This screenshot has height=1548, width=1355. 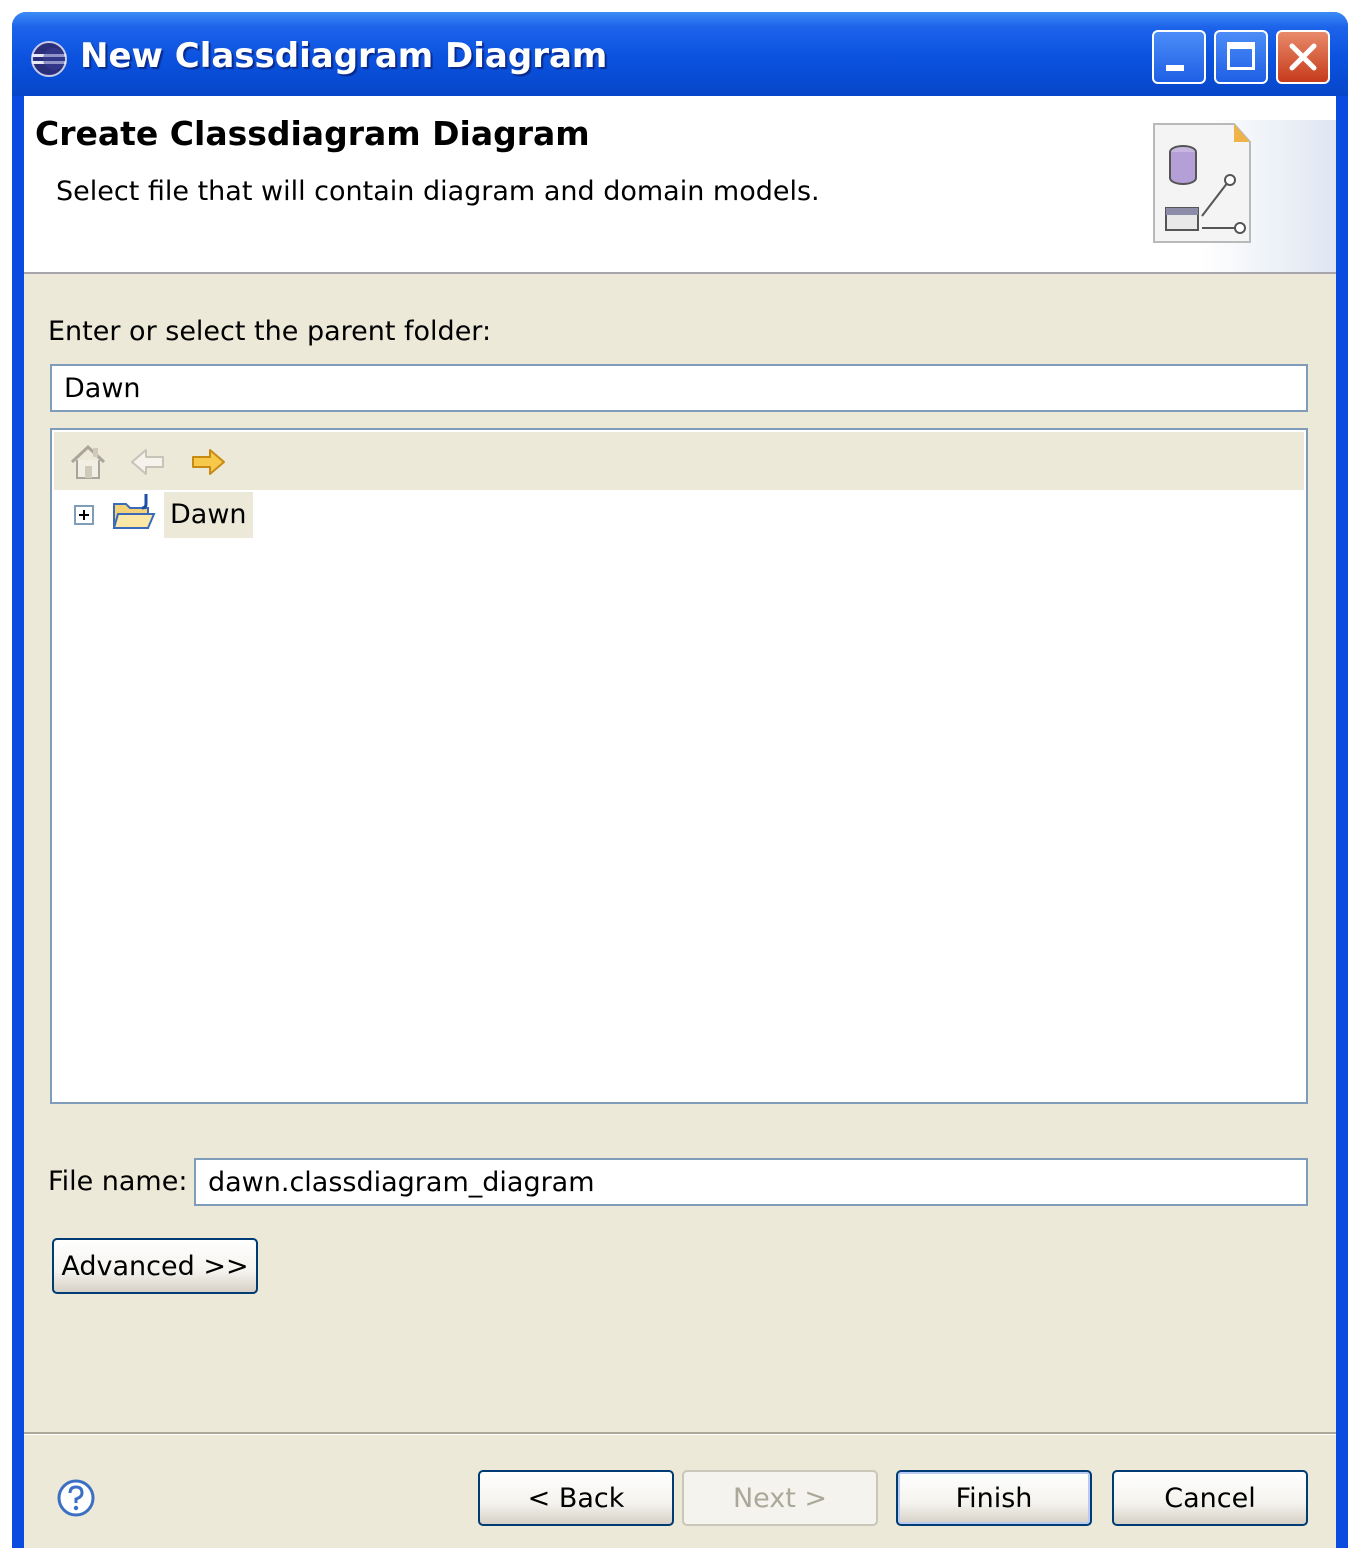 What do you see at coordinates (1210, 1498) in the screenshot?
I see `cancel-button: Cancel` at bounding box center [1210, 1498].